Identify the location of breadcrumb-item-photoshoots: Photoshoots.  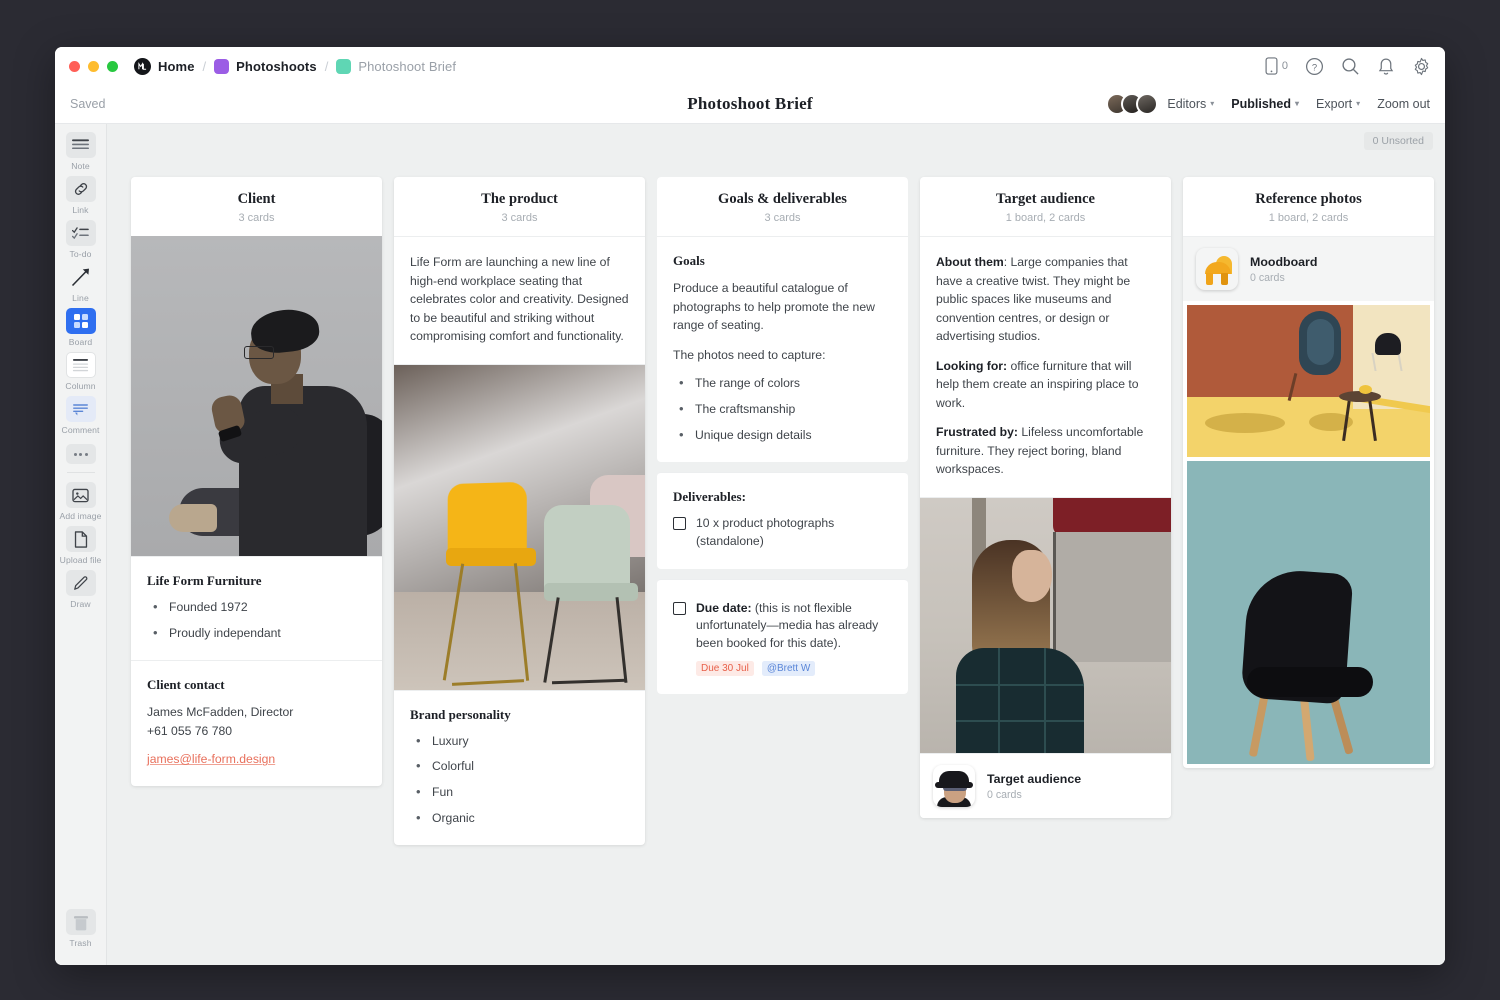
(265, 66).